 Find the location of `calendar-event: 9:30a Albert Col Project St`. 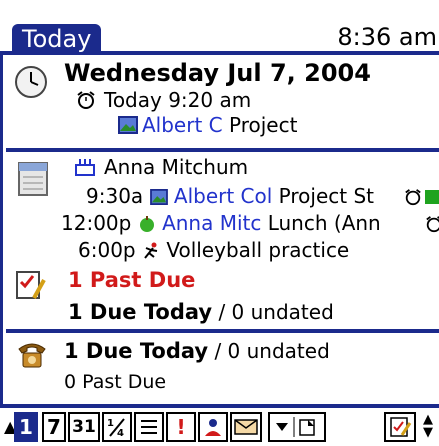

calendar-event: 9:30a Albert Col Project St is located at coordinates (230, 196).